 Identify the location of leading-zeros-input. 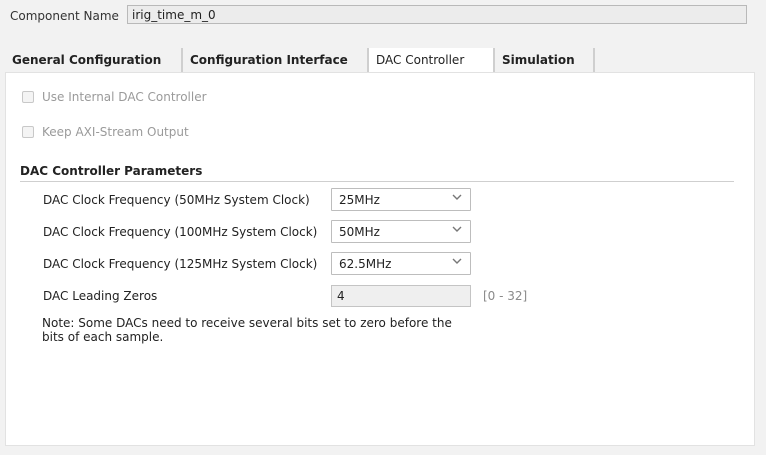
(401, 296).